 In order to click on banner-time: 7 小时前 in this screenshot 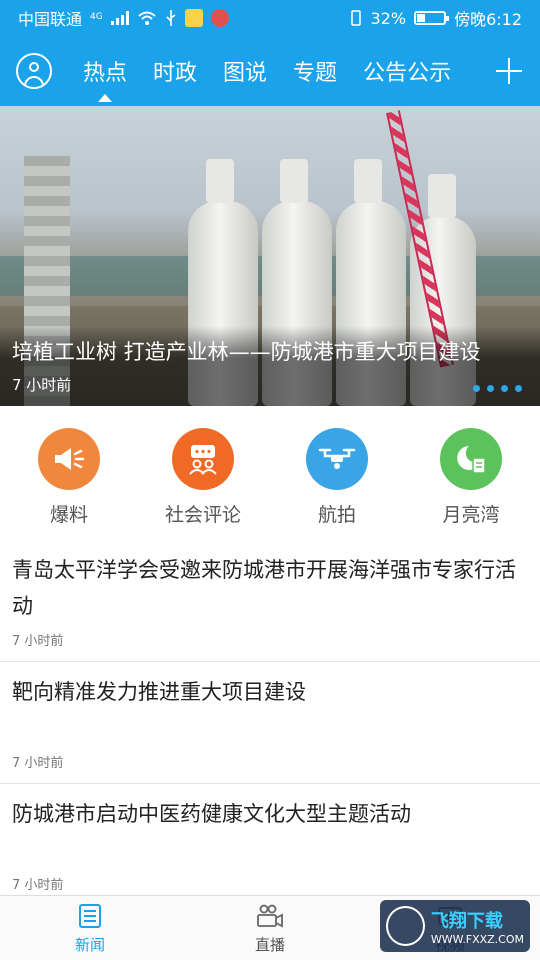, I will do `click(42, 385)`.